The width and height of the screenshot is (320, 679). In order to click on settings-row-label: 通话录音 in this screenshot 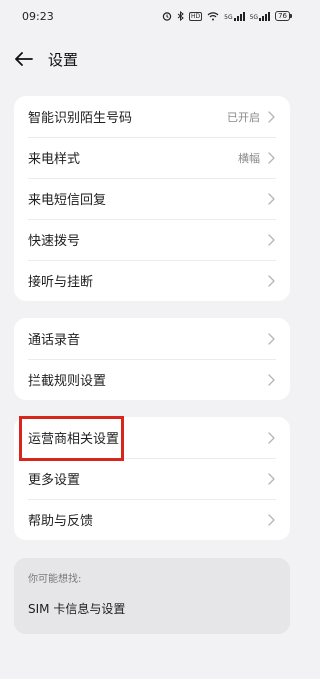, I will do `click(54, 340)`.